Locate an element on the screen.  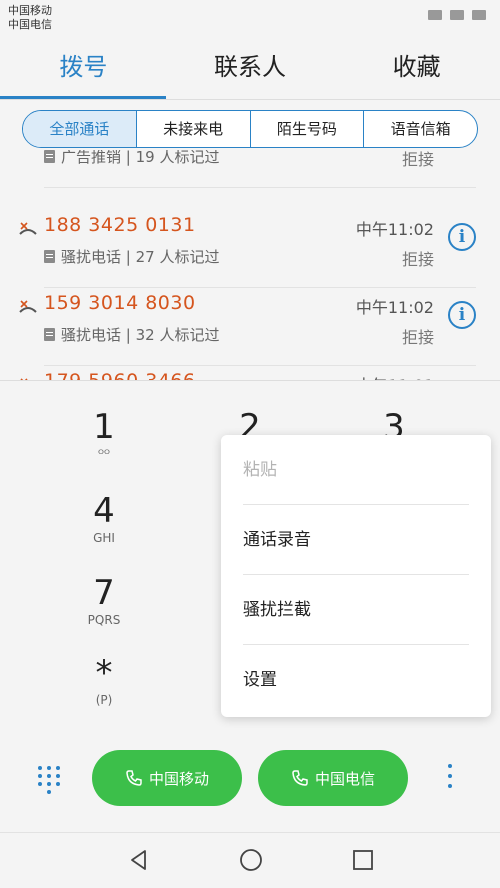
filter-voicemail: 语音信箱 is located at coordinates (420, 129).